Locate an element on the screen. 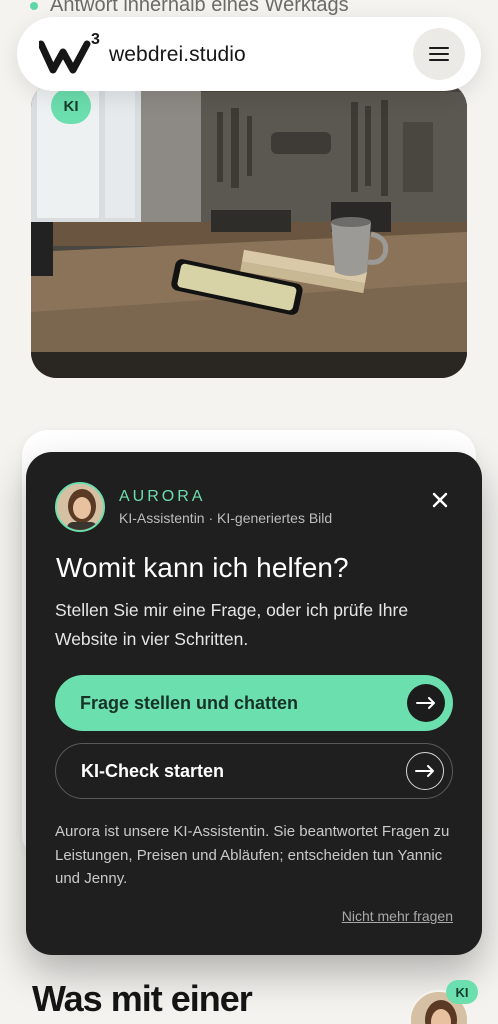 The width and height of the screenshot is (498, 1024). brand-link: 3 webdrei.studio is located at coordinates (142, 54).